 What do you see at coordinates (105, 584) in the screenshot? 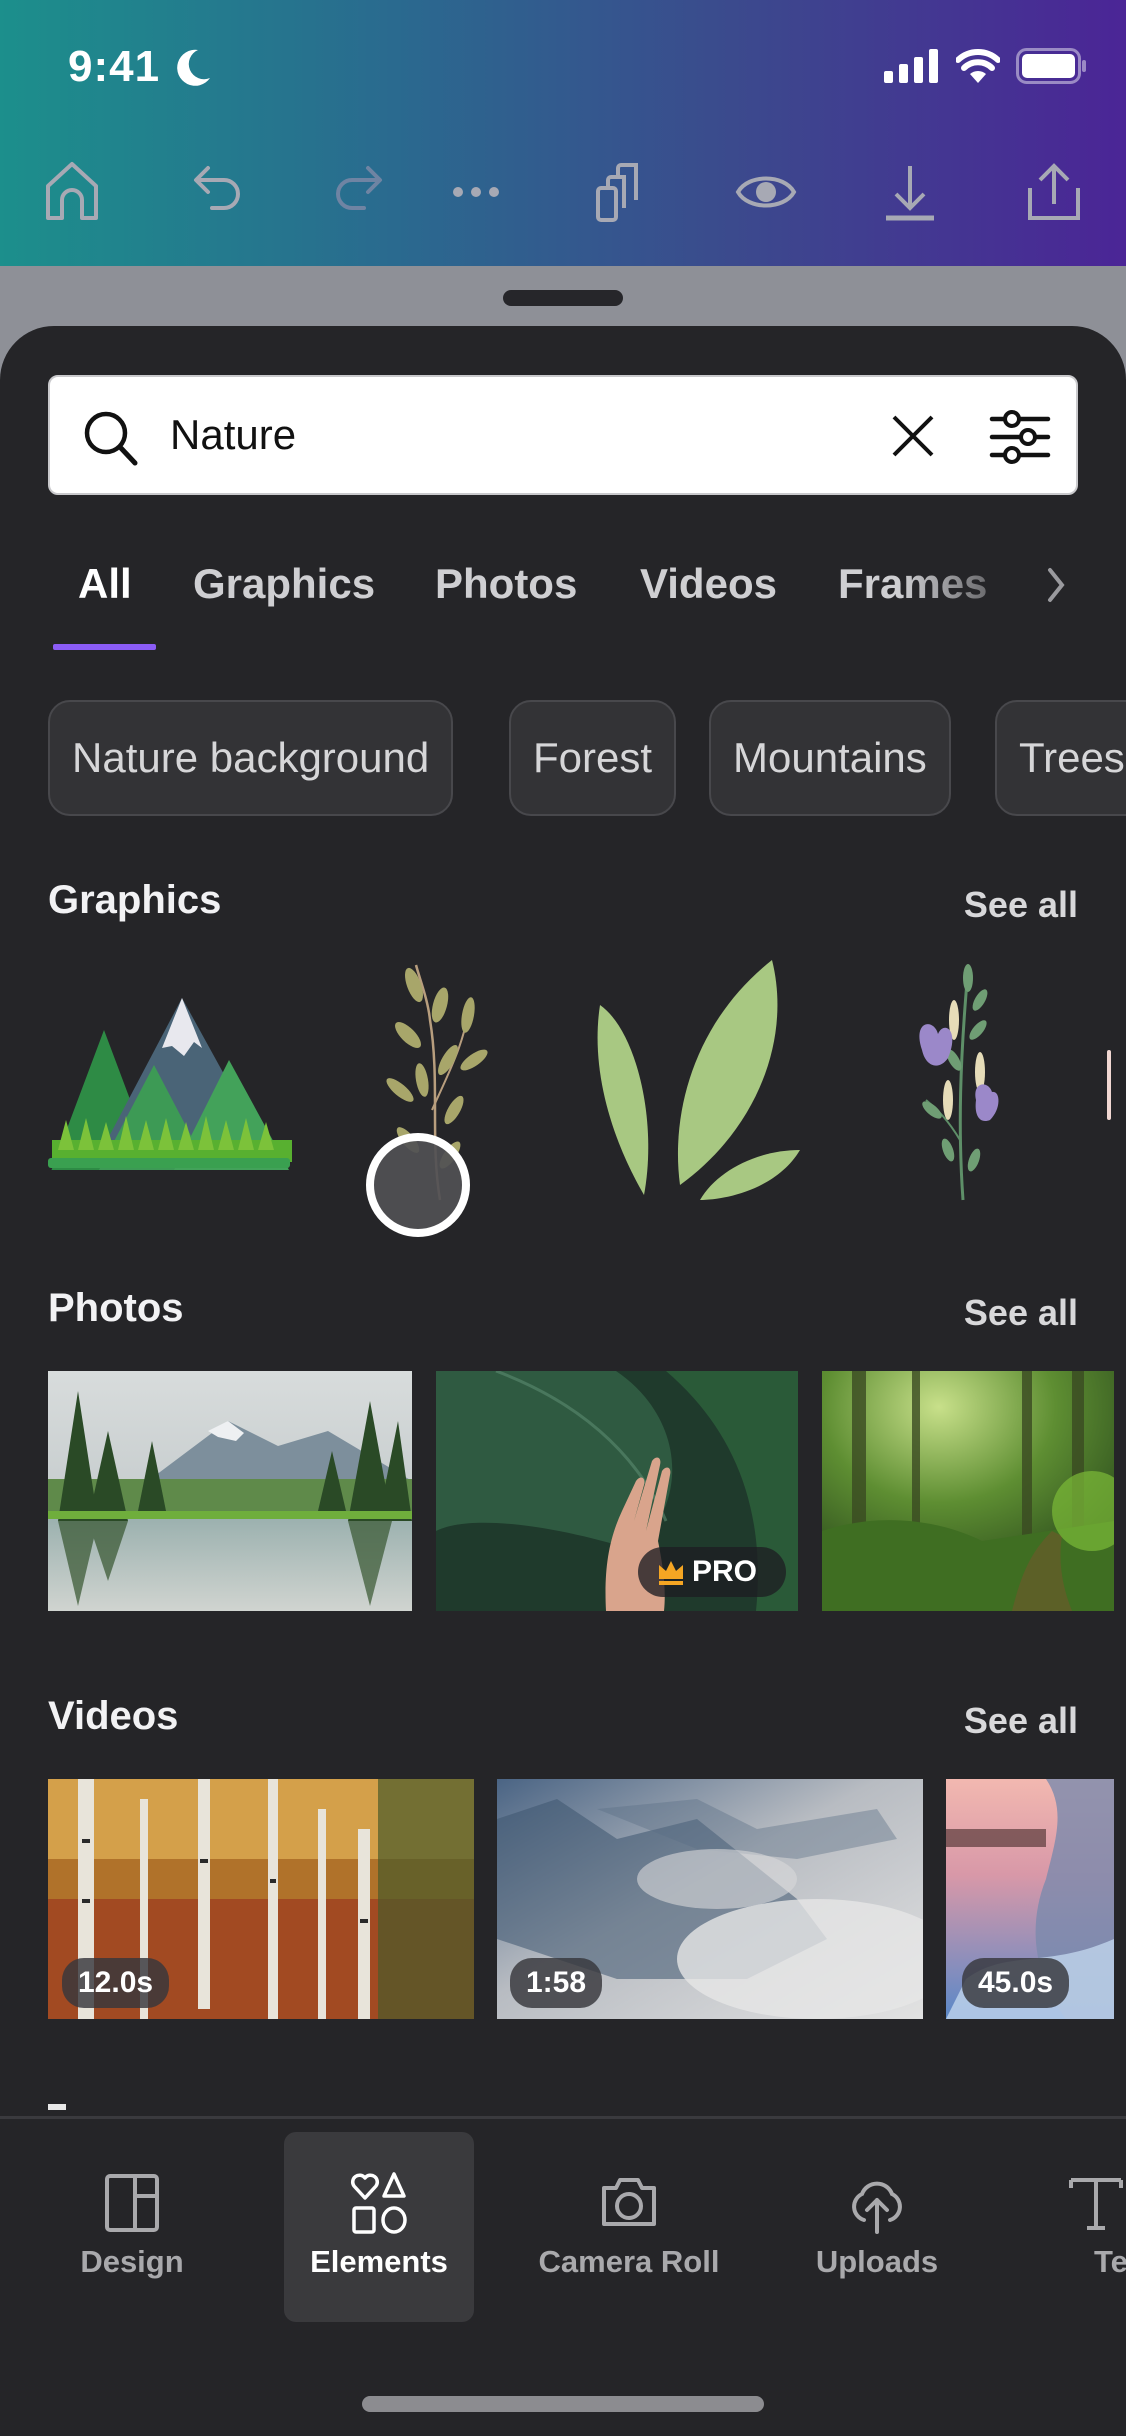
I see `tab-all: All` at bounding box center [105, 584].